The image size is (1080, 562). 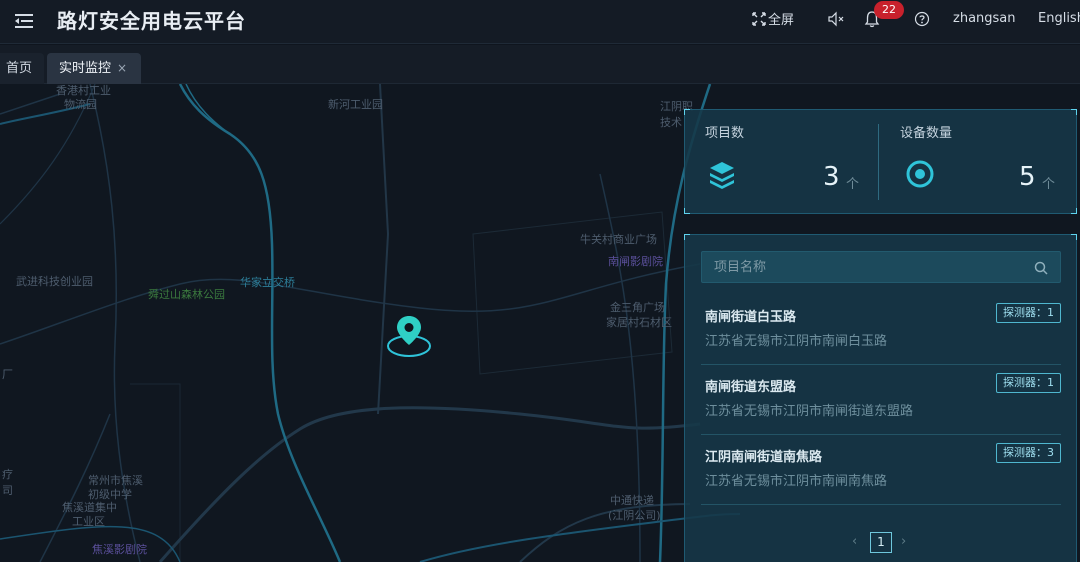 I want to click on map-label: 牛关村商业广场, so click(x=618, y=239).